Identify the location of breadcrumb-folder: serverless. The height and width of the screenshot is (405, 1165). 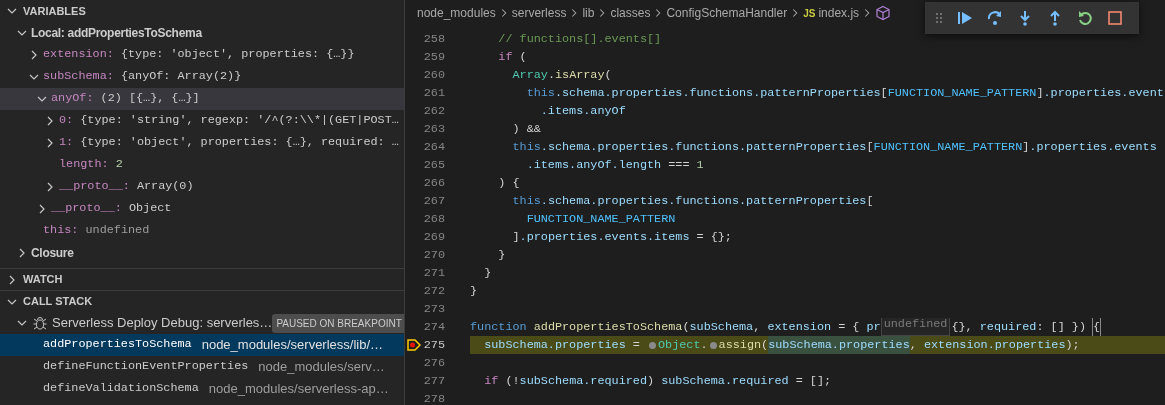
(539, 13).